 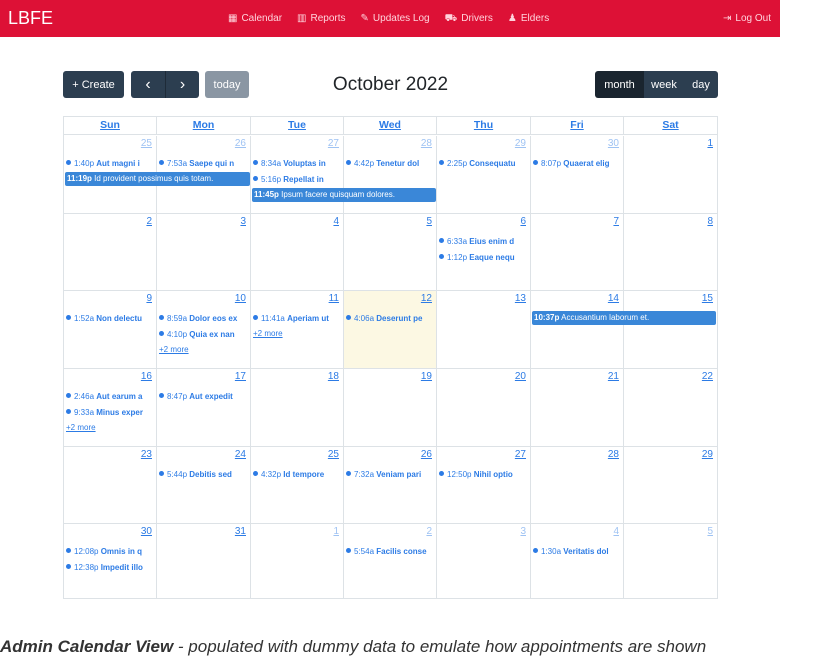 I want to click on day-number: 7, so click(x=616, y=221).